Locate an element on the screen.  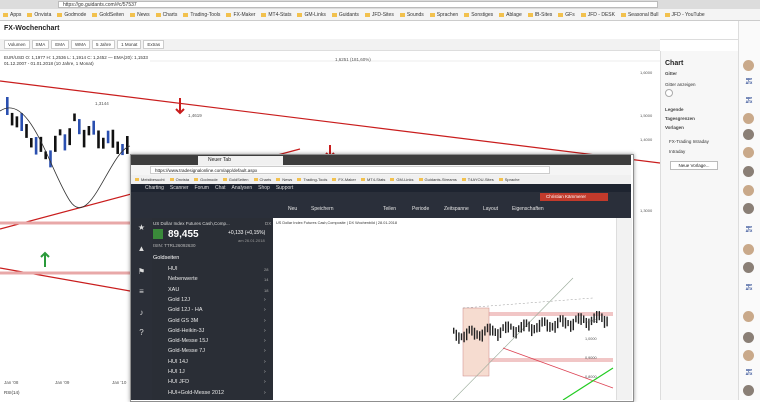
watchlist-item: Gold-Heikin-3J is located at coordinates (186, 331).